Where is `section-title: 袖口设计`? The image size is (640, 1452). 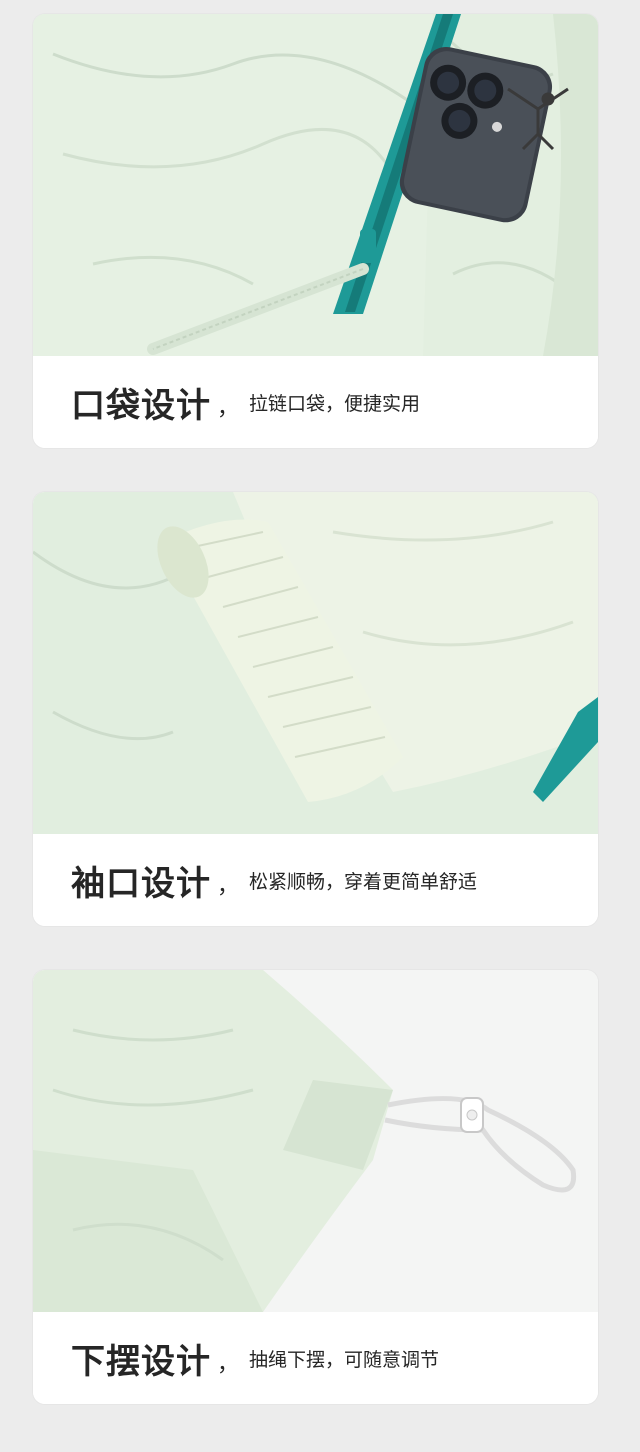
section-title: 袖口设计 is located at coordinates (141, 883).